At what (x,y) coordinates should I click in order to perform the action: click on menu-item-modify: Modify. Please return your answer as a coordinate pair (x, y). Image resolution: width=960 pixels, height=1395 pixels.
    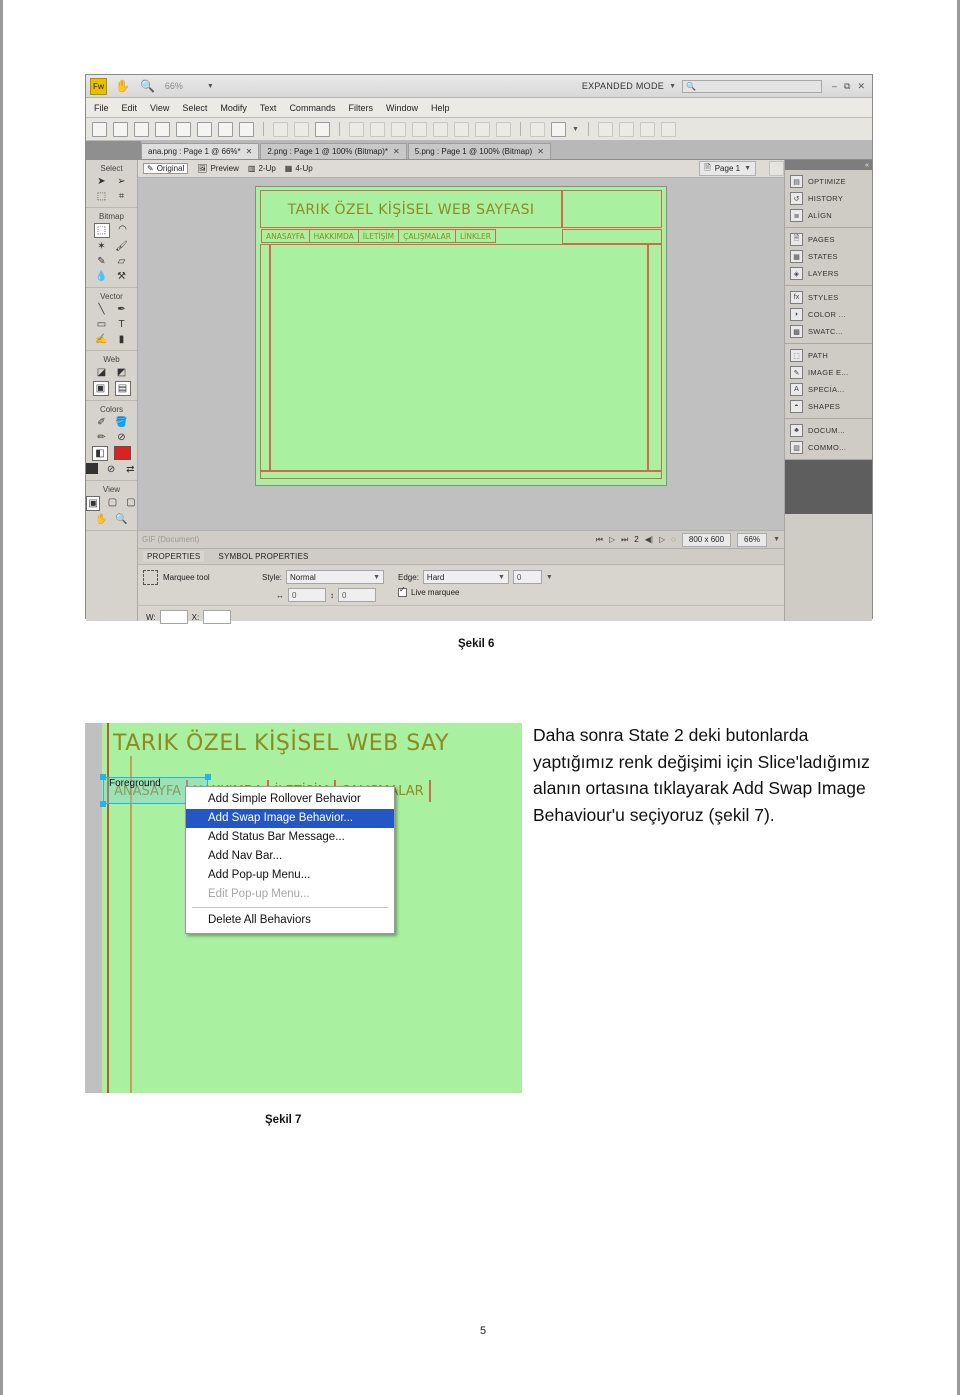
    Looking at the image, I should click on (233, 108).